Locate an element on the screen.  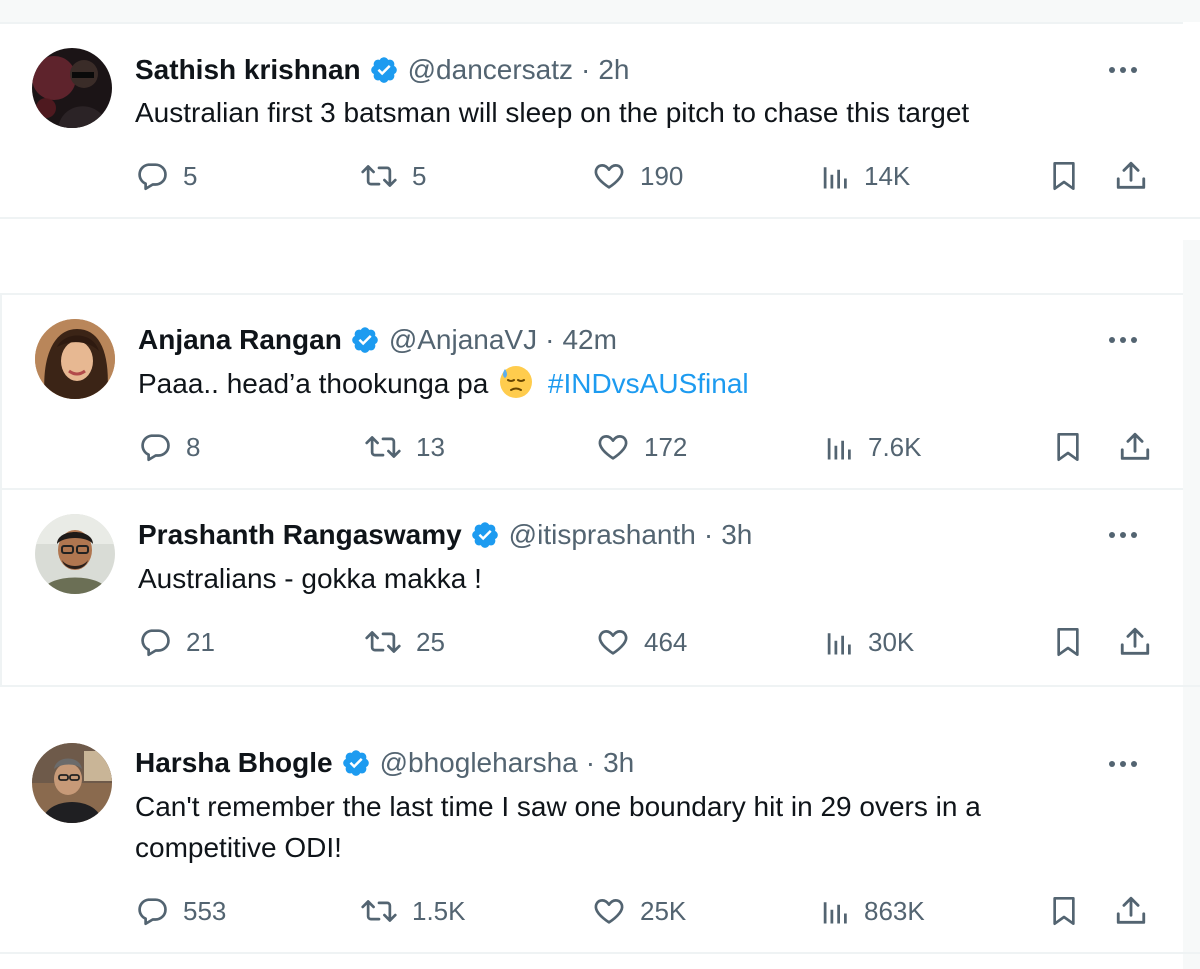
retweet-button: 5 is located at coordinates (393, 176).